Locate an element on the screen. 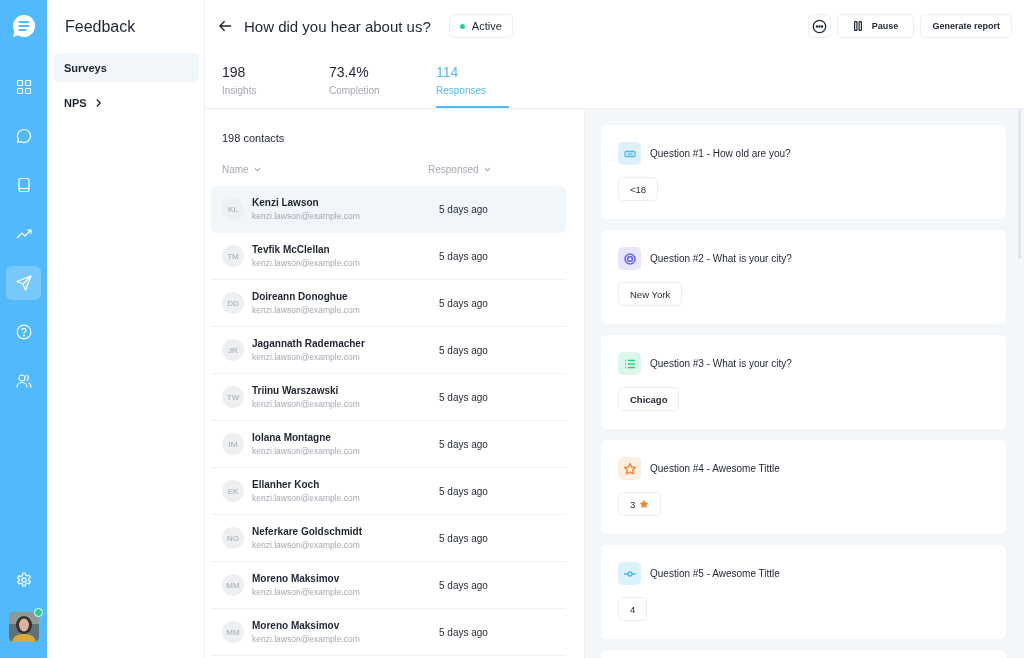  users-icon is located at coordinates (23, 381).